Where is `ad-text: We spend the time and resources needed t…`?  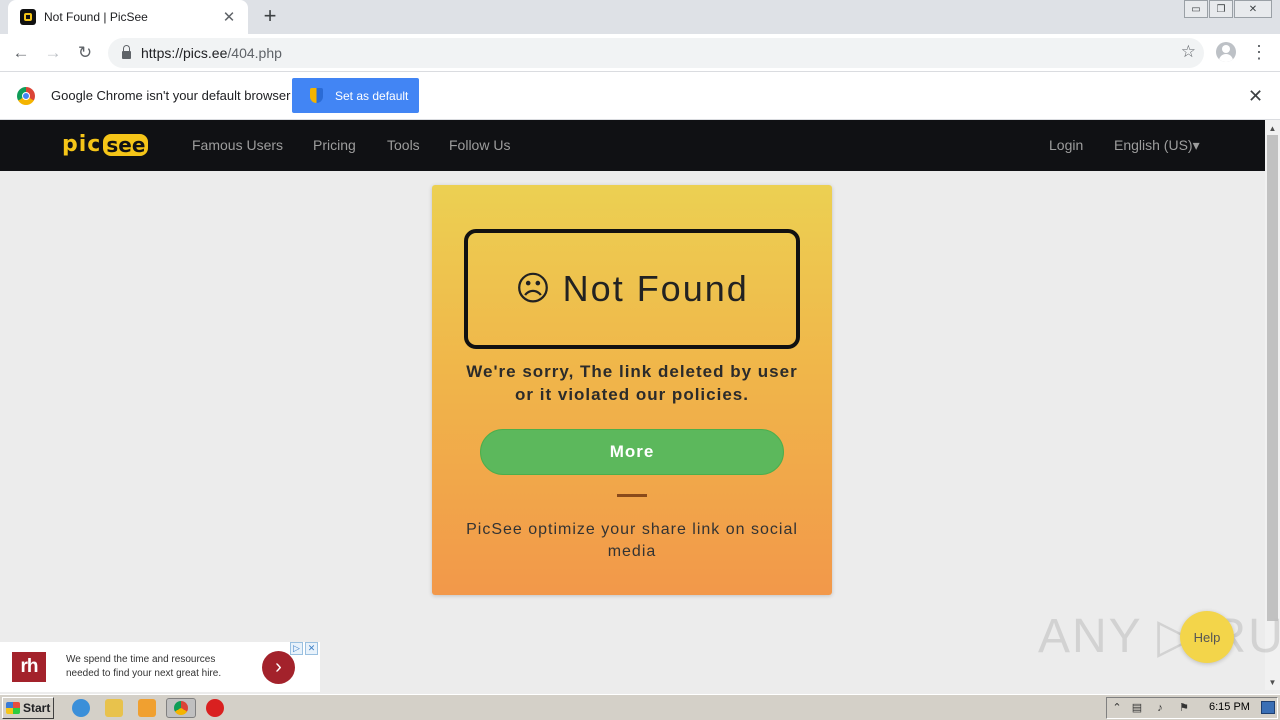
ad-text: We spend the time and resources needed t… is located at coordinates (144, 666).